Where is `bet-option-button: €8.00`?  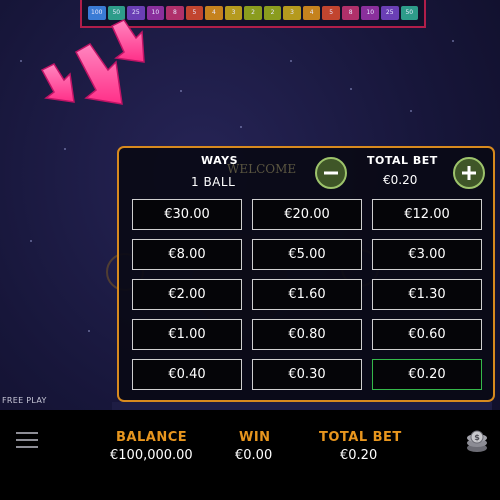 bet-option-button: €8.00 is located at coordinates (187, 254).